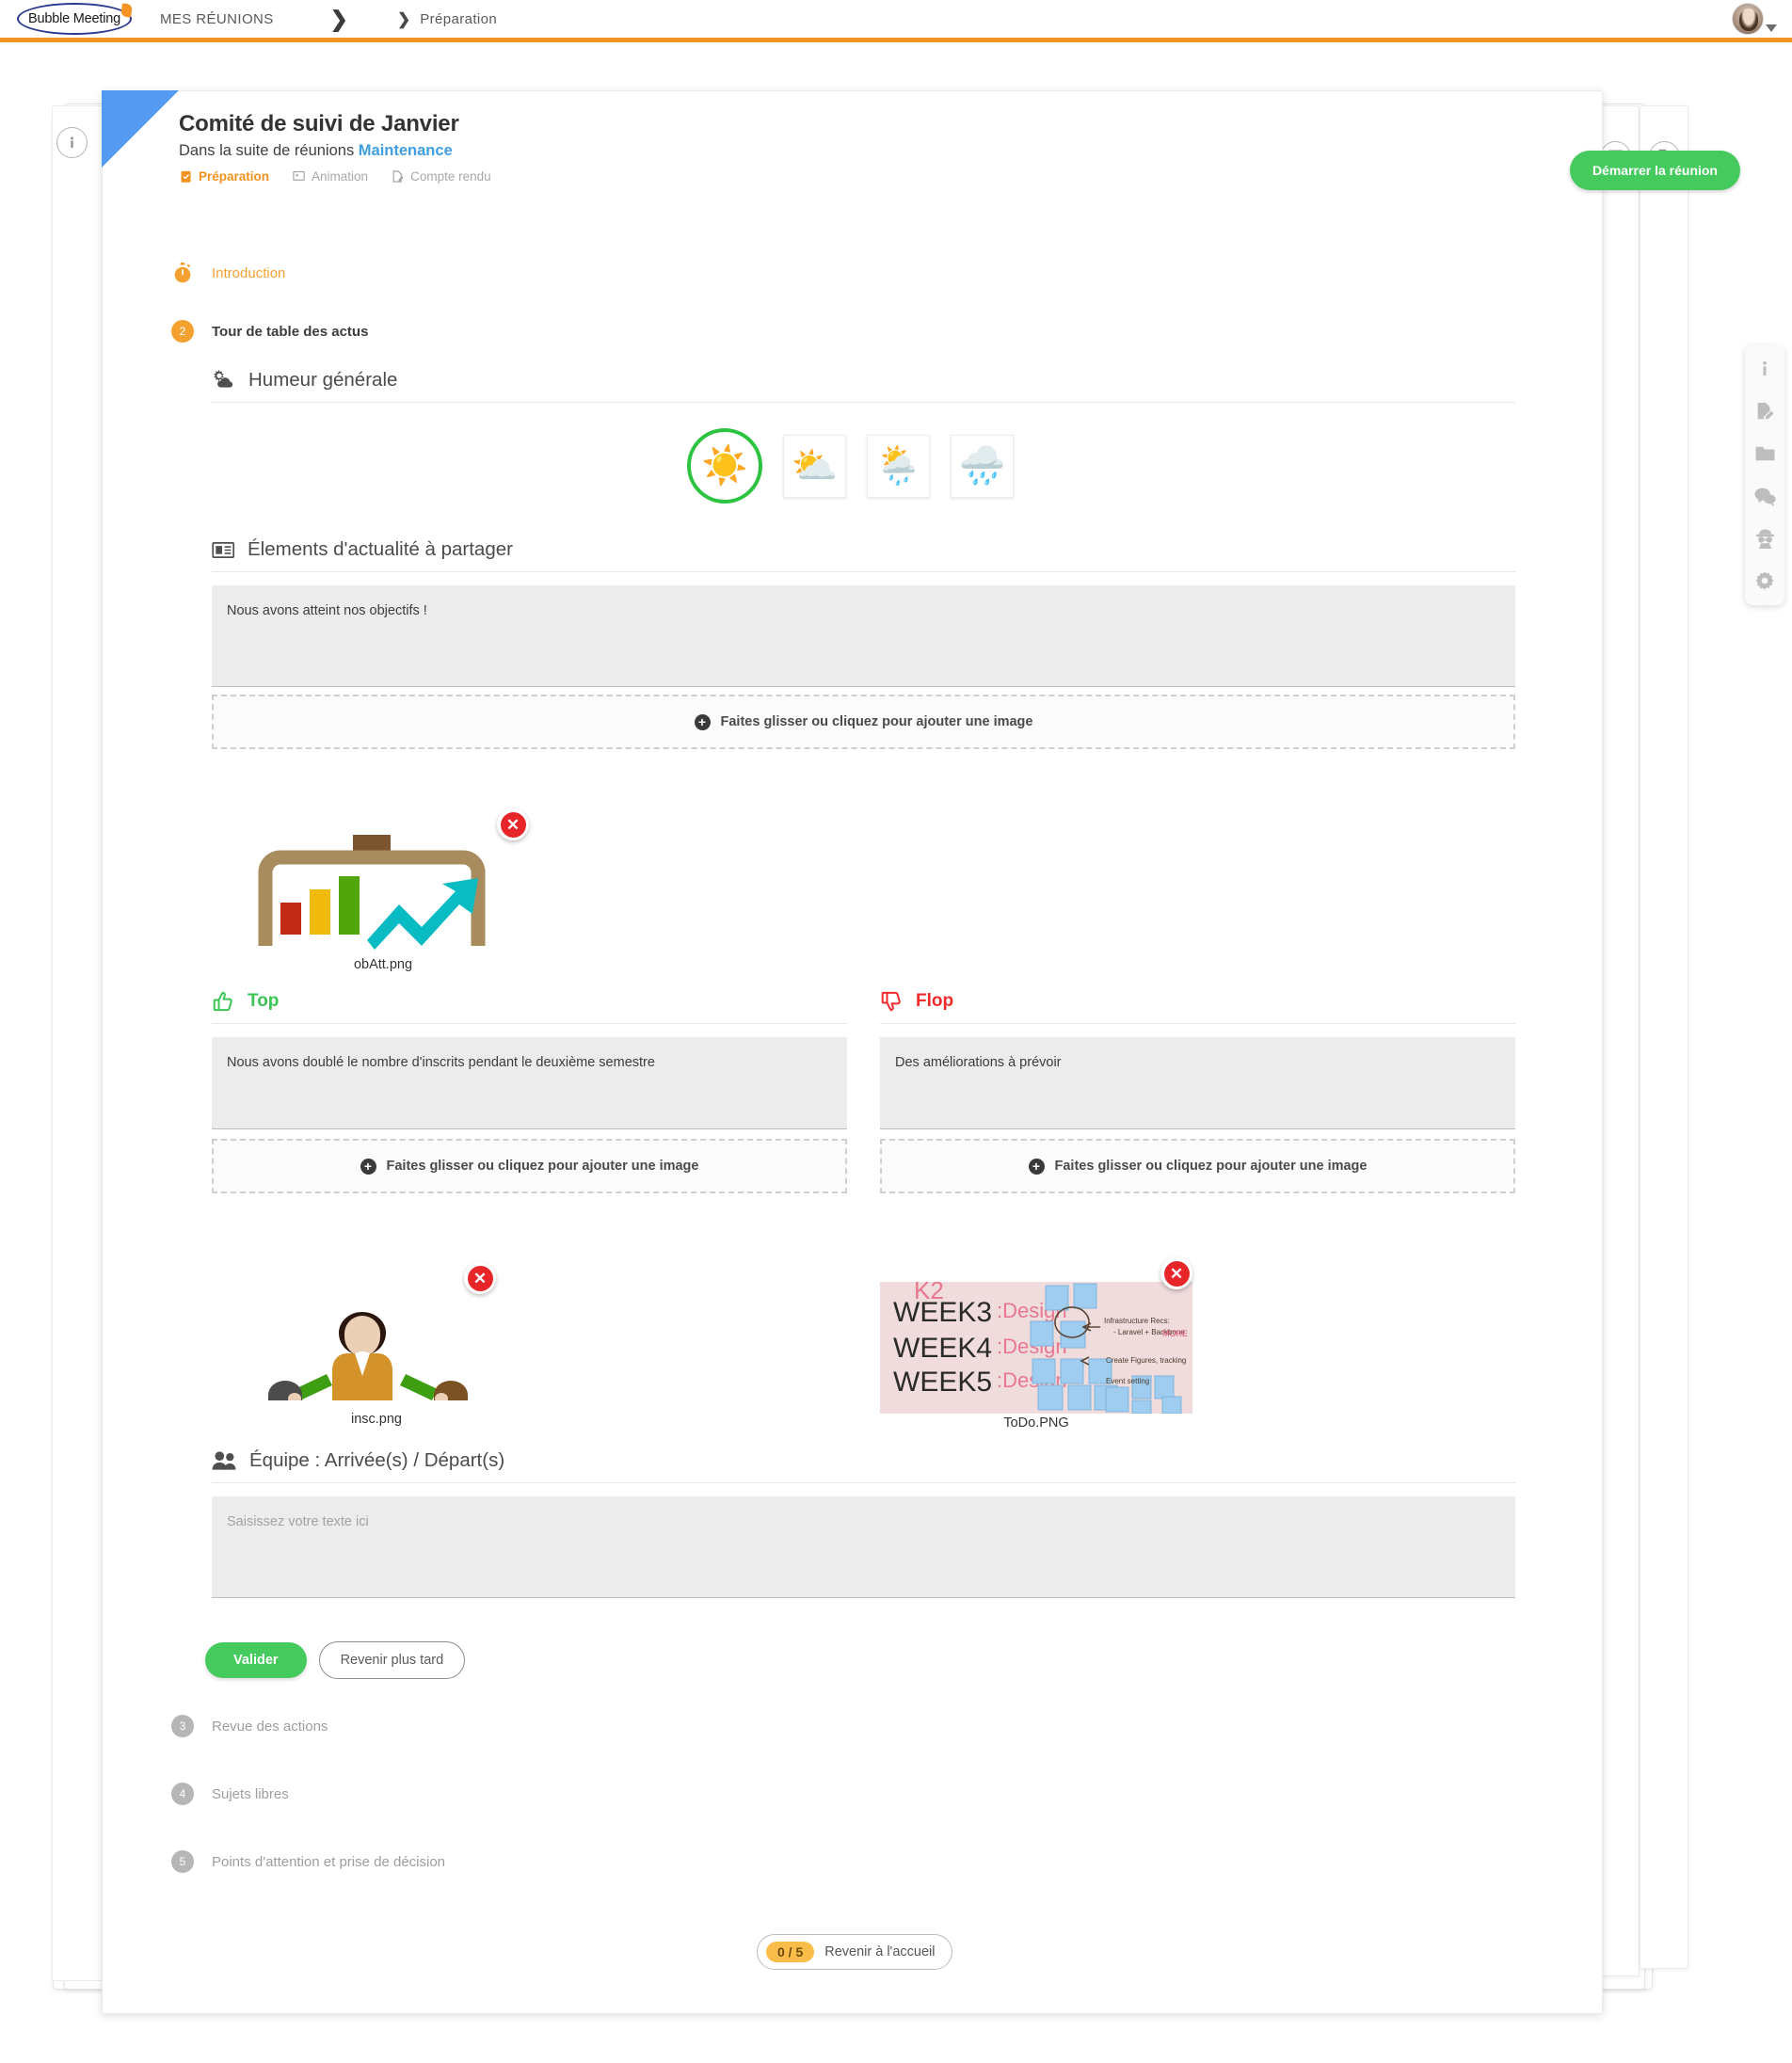 The image size is (1792, 2063). I want to click on team-textarea, so click(863, 1547).